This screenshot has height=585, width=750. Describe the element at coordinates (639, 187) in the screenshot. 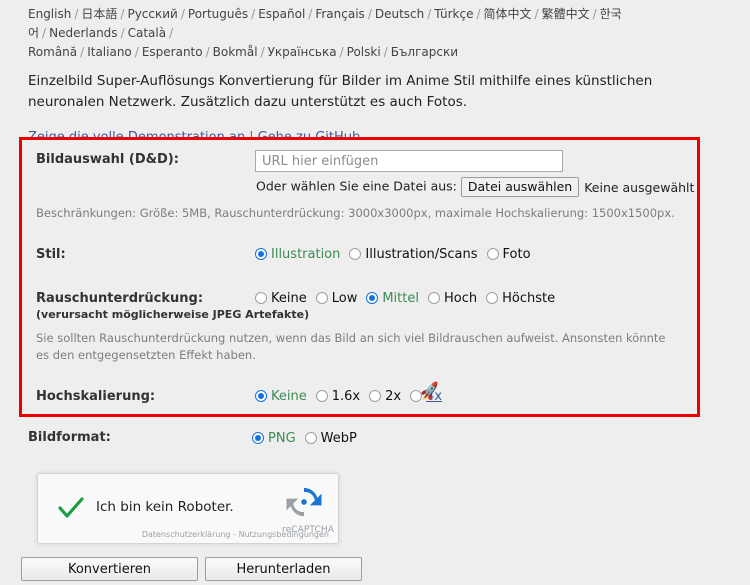

I see `file-status-text: Keine ausgewählt` at that location.